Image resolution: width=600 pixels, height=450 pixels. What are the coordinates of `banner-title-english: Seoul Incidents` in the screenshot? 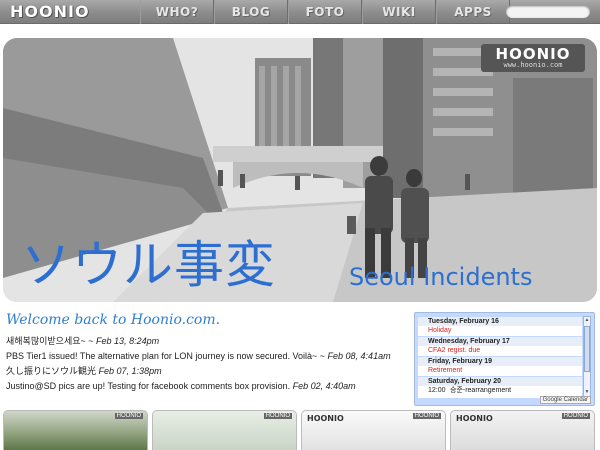 It's located at (441, 277).